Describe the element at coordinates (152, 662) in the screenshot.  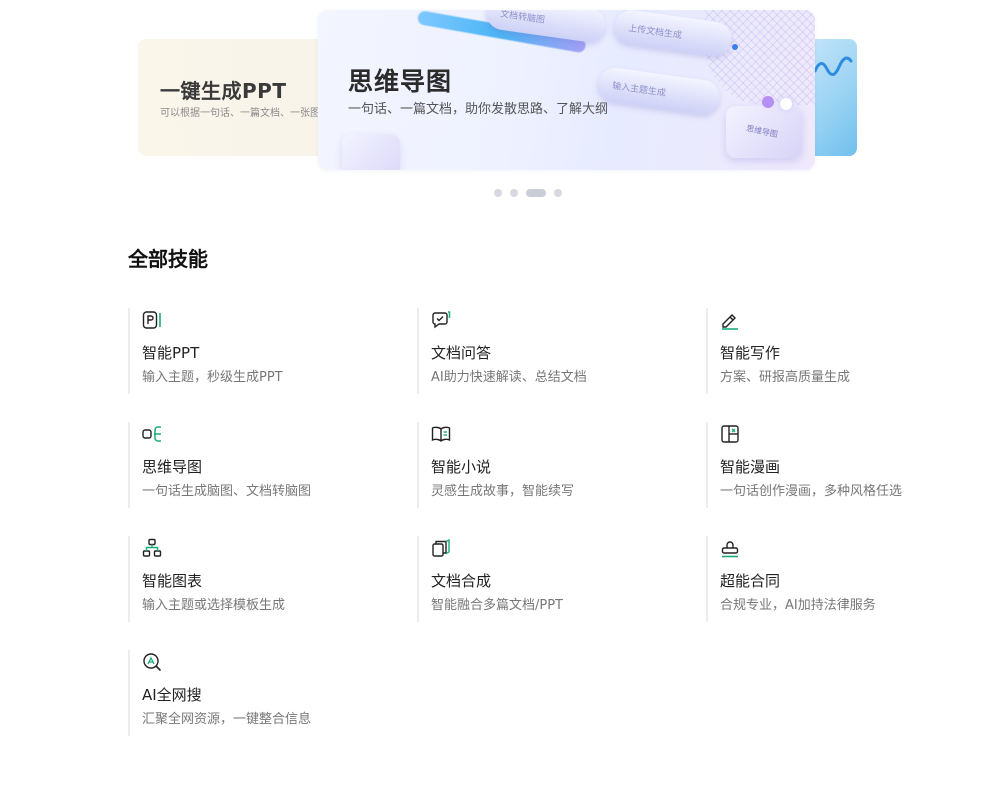
I see `ai-search-icon` at that location.